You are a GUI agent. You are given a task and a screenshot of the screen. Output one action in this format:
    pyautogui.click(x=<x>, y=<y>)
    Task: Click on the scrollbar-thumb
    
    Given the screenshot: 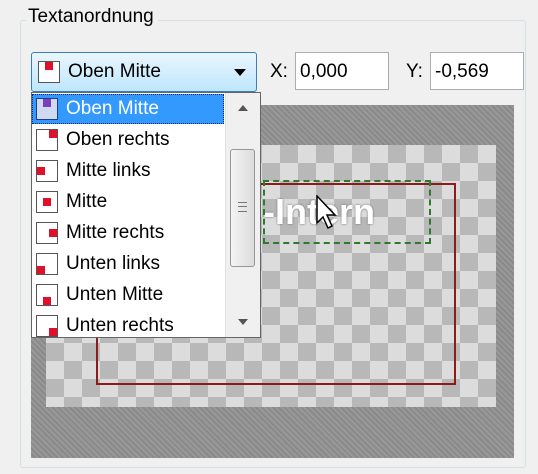 What is the action you would take?
    pyautogui.click(x=242, y=208)
    